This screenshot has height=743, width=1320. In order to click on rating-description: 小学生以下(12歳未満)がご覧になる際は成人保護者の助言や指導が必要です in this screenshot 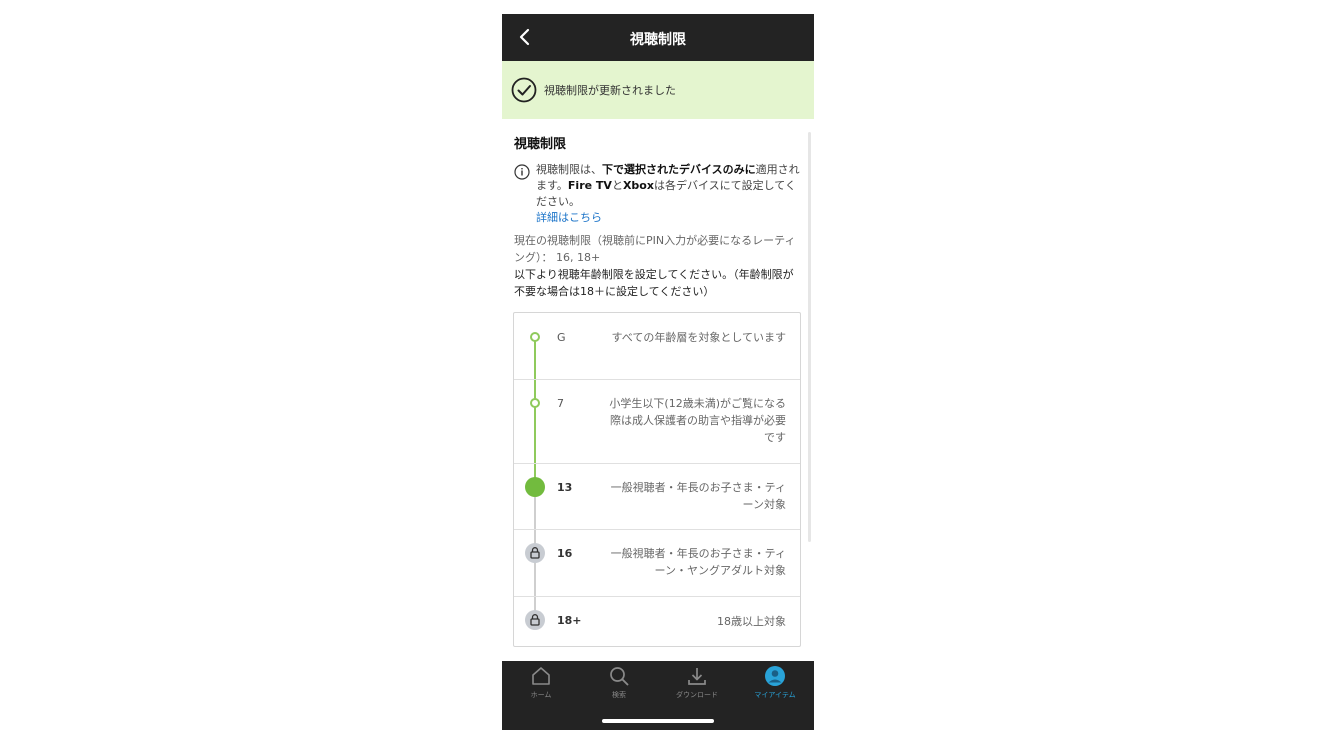, I will do `click(697, 420)`.